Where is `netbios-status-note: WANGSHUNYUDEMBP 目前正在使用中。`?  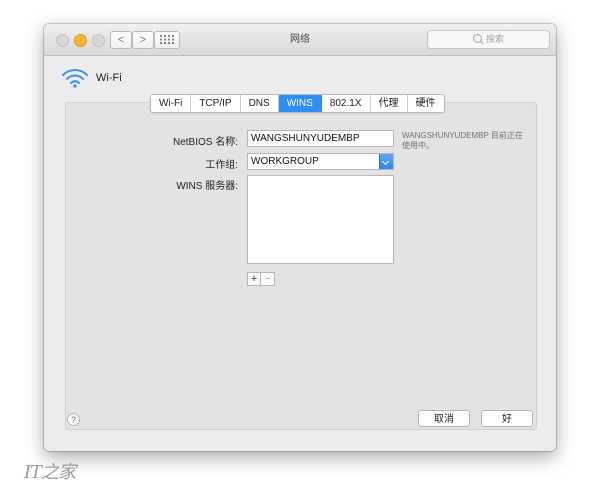
netbios-status-note: WANGSHUNYUDEMBP 目前正在使用中。 is located at coordinates (462, 140).